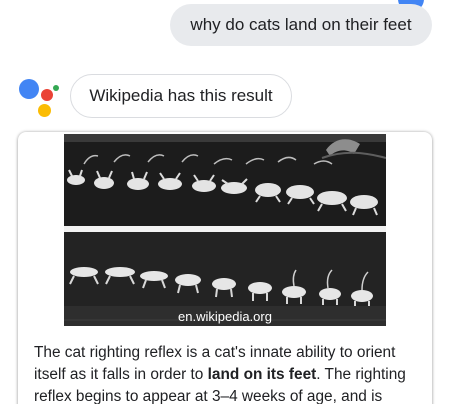 Image resolution: width=450 pixels, height=404 pixels. I want to click on image-source-caption: en.wikipedia.org, so click(225, 316).